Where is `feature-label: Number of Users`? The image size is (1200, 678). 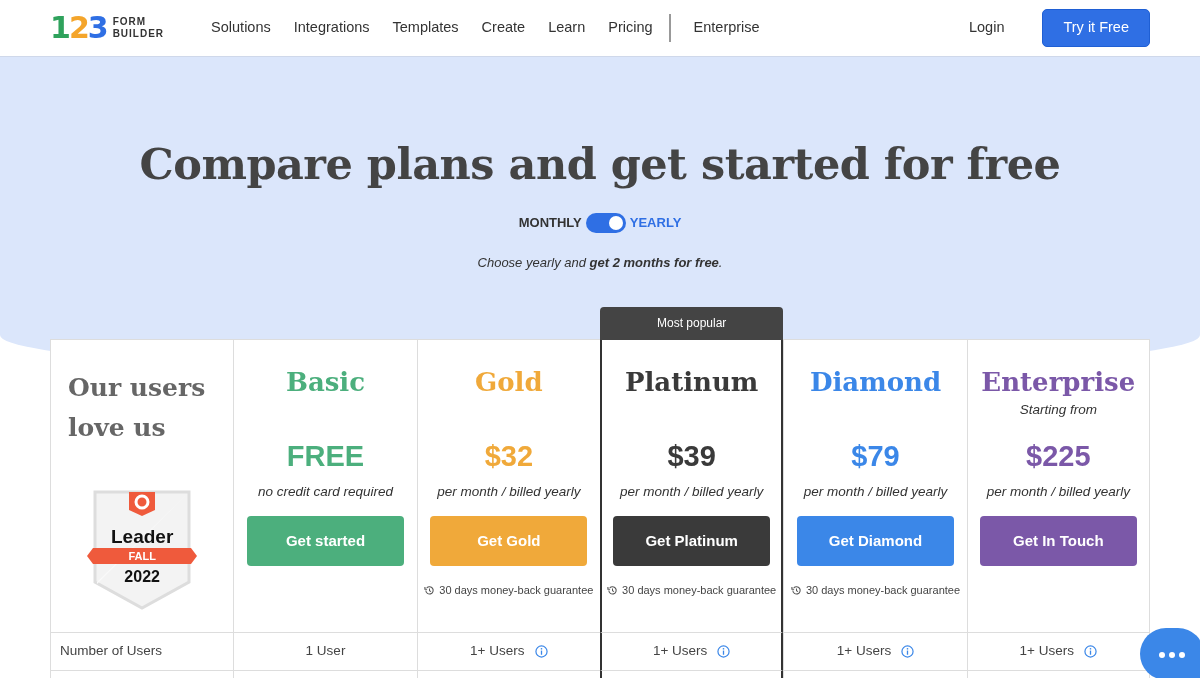 feature-label: Number of Users is located at coordinates (111, 651).